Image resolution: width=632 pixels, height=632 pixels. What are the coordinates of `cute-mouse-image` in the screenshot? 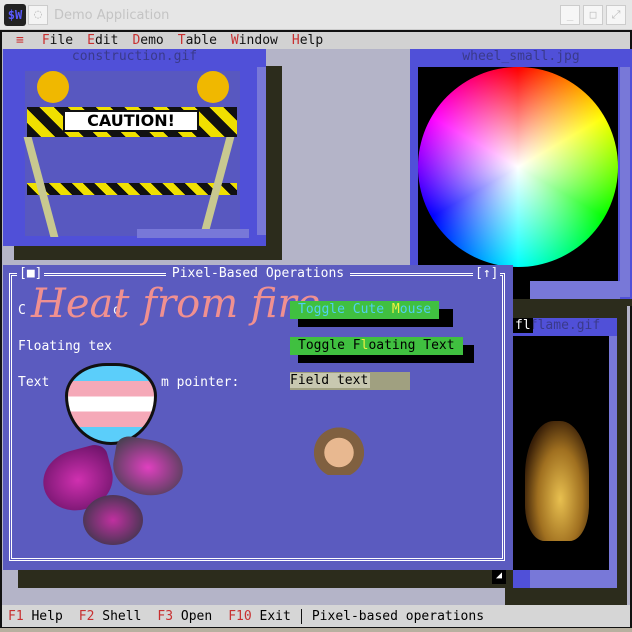 It's located at (339, 450).